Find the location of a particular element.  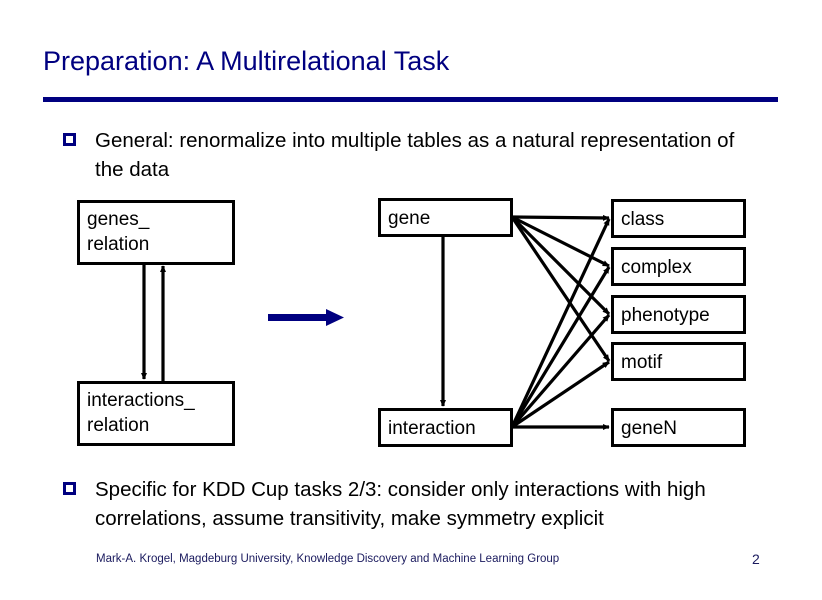

box-complex: complex is located at coordinates (678, 266).